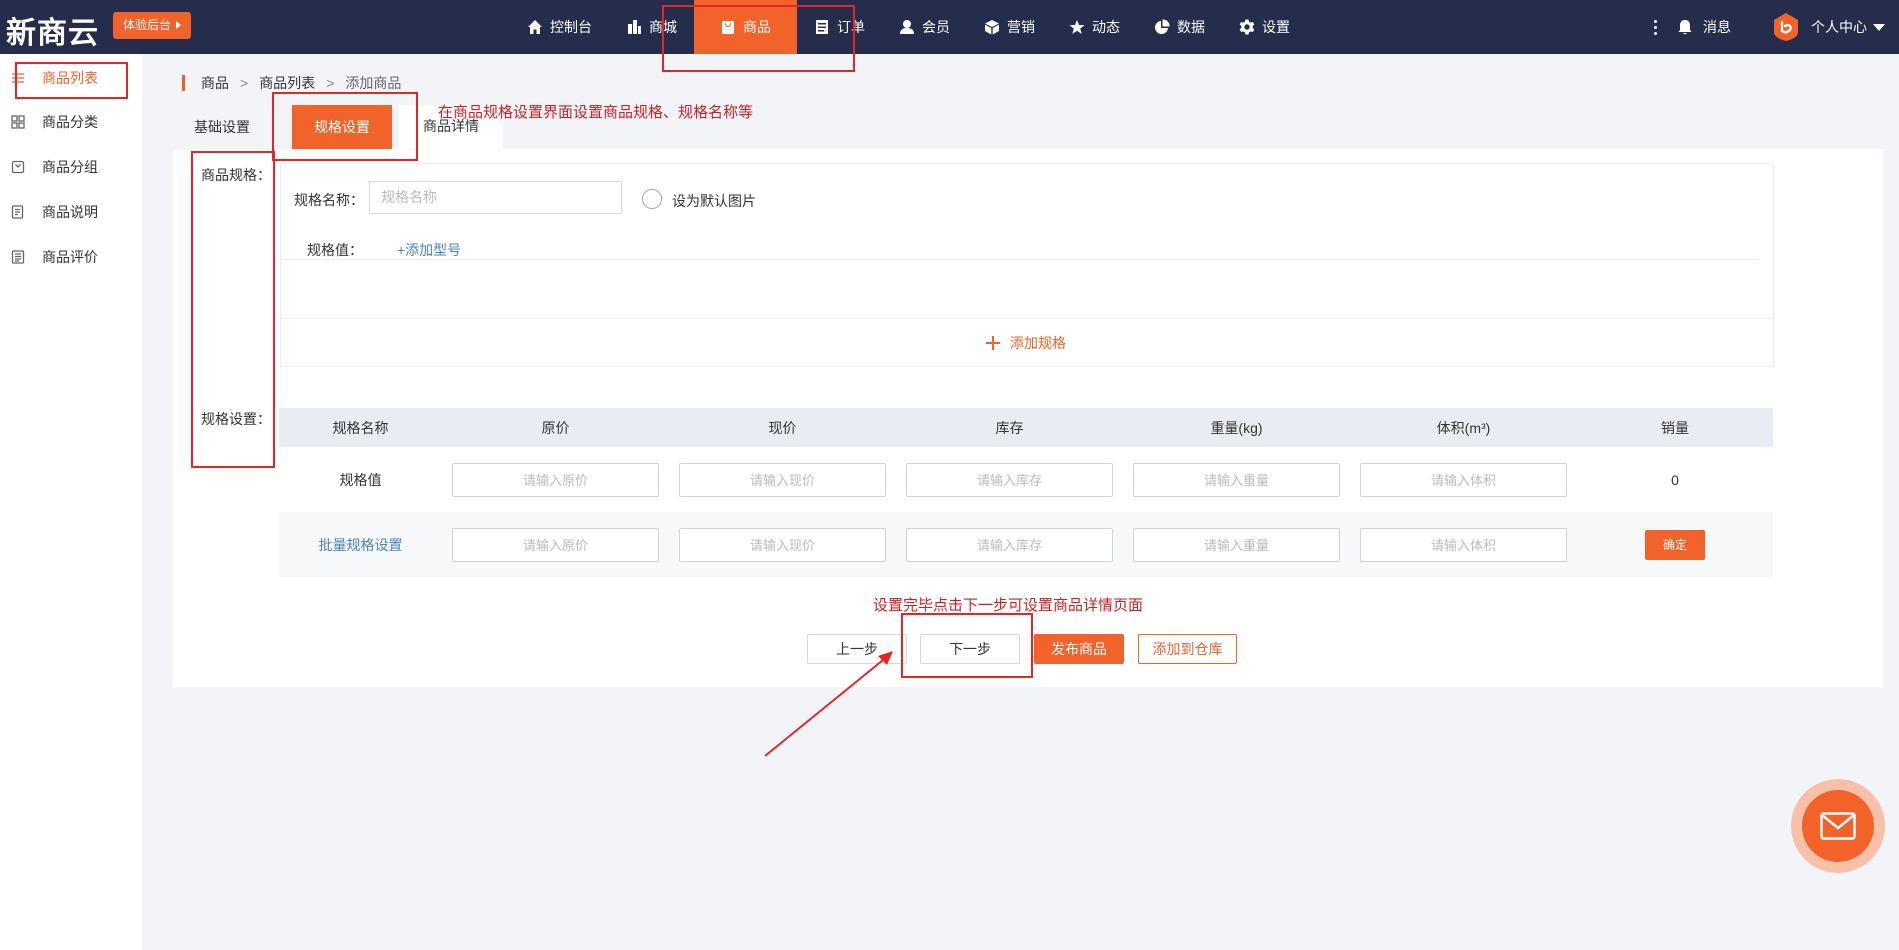 This screenshot has width=1899, height=950. Describe the element at coordinates (1463, 479) in the screenshot. I see `volume-input: 请输入体积` at that location.